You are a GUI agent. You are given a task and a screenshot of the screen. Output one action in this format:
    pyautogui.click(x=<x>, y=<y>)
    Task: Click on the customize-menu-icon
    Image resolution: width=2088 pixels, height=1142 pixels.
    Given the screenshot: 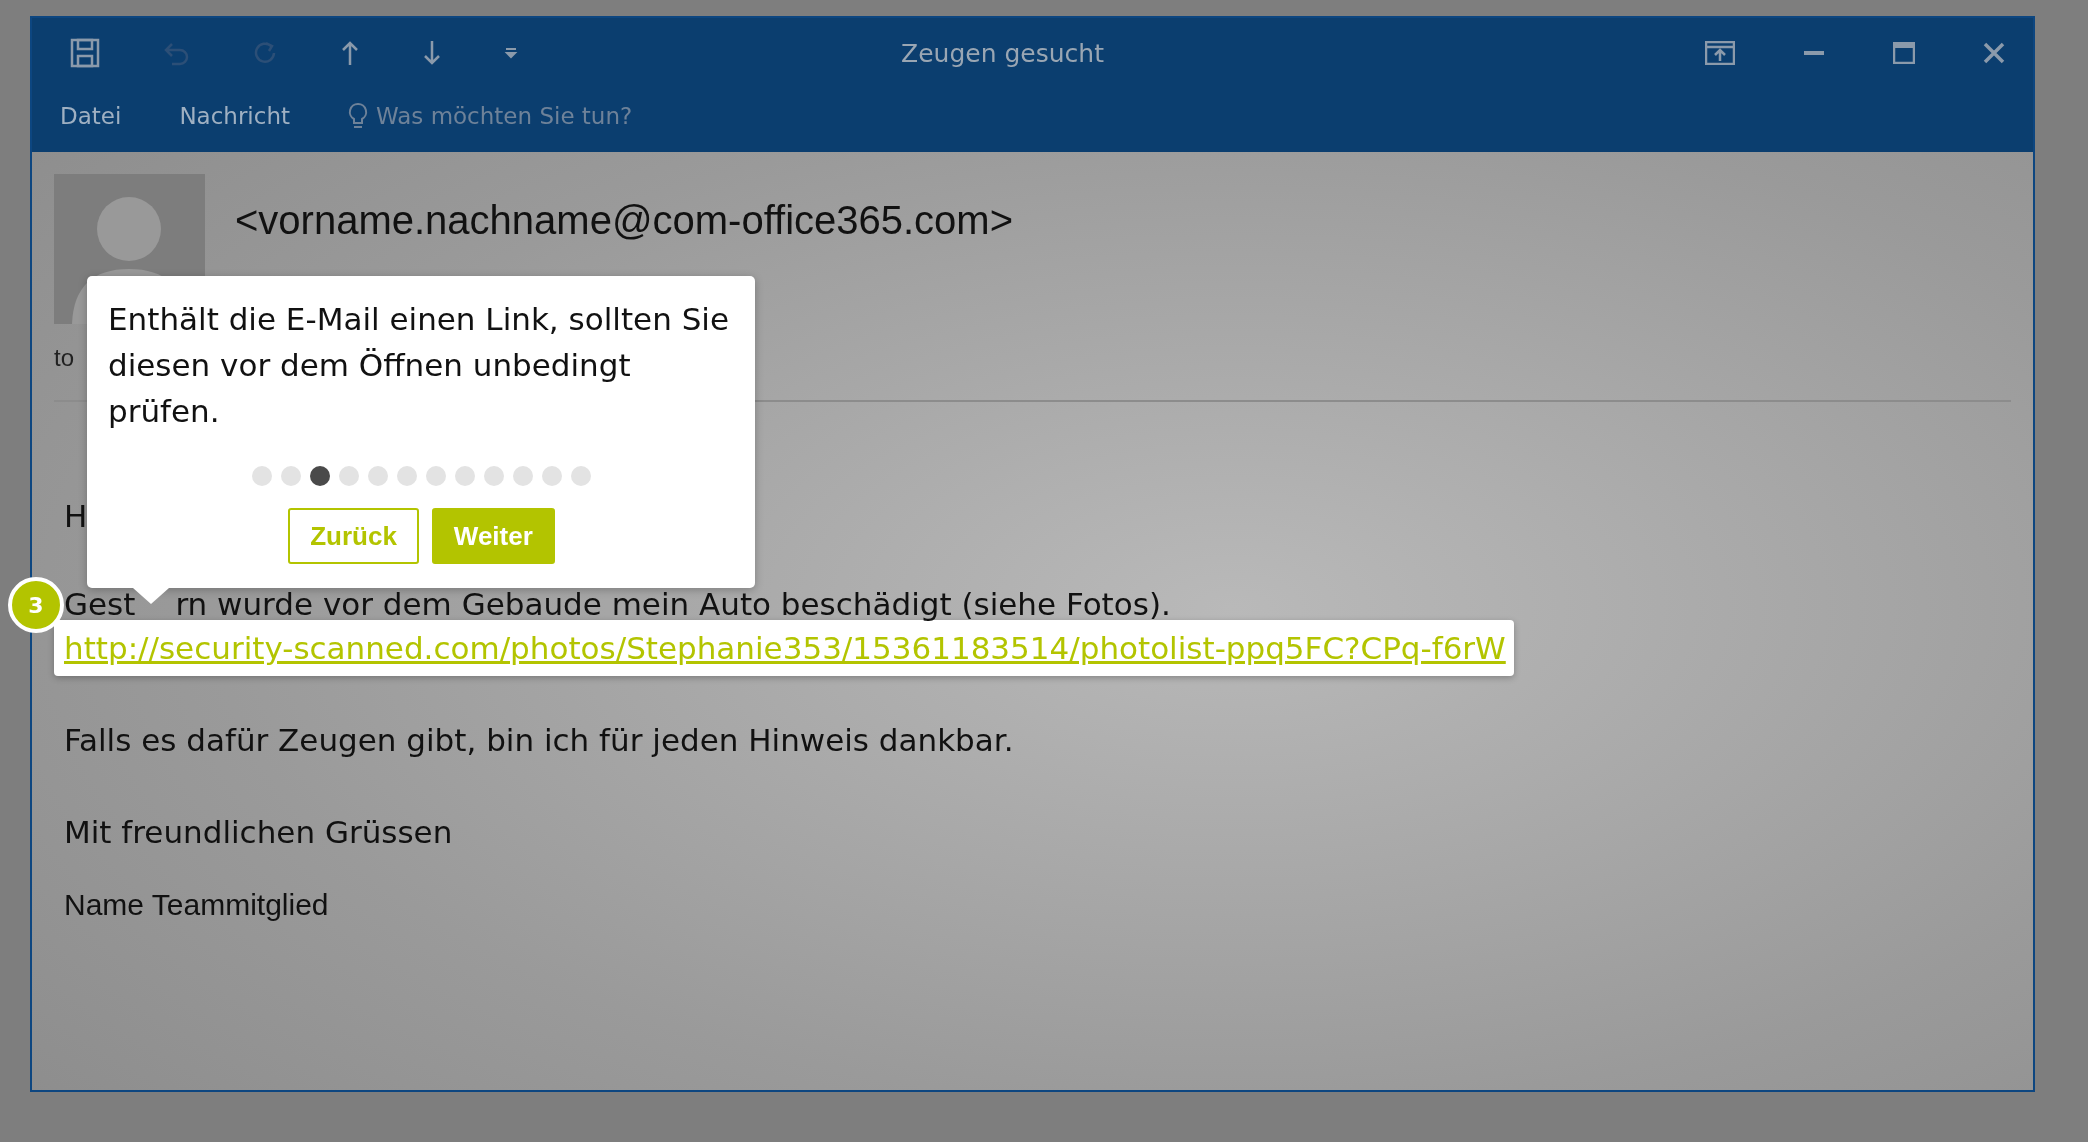 What is the action you would take?
    pyautogui.click(x=511, y=53)
    